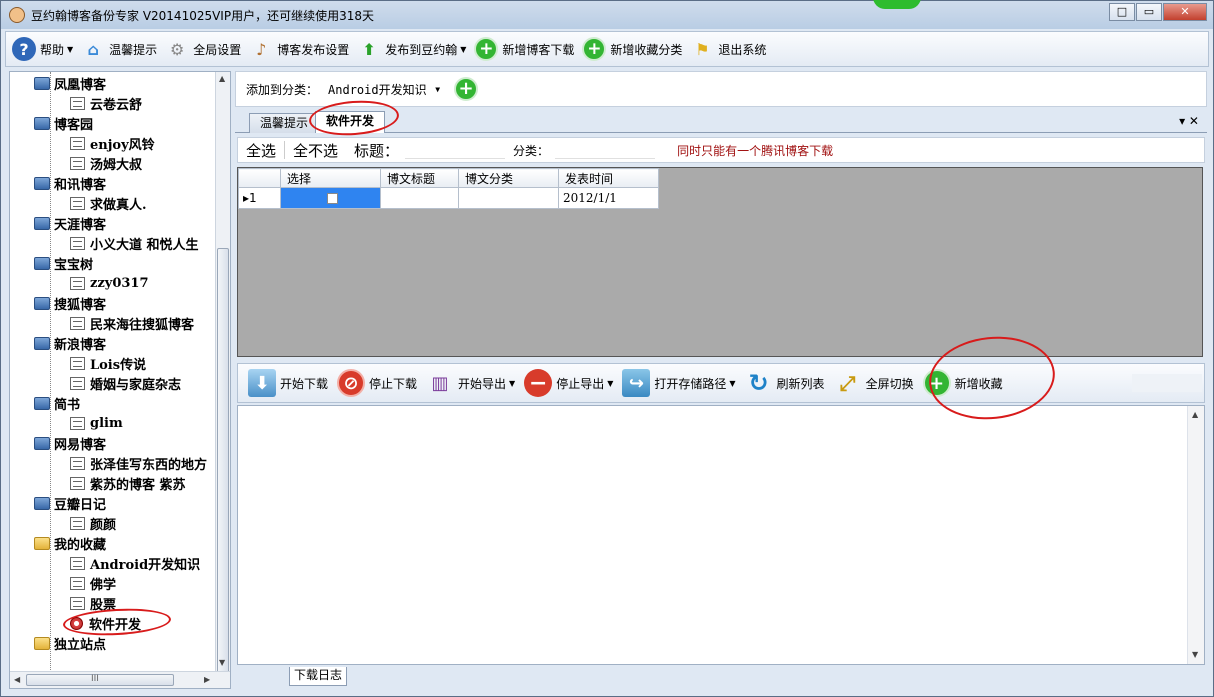 The width and height of the screenshot is (1214, 697). I want to click on scrollbar-thumb: III, so click(100, 680).